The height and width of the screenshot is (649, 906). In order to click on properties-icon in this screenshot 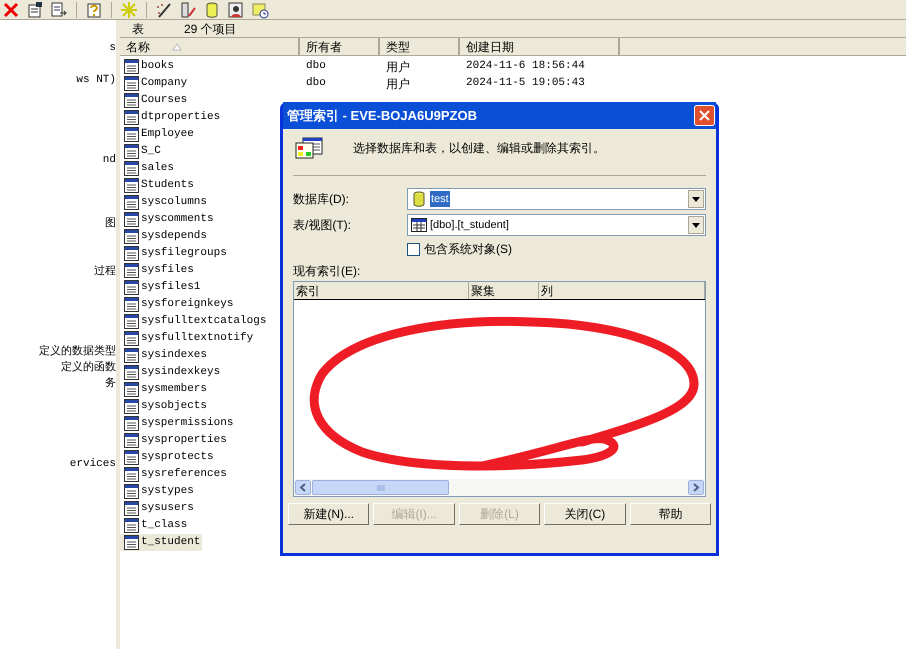, I will do `click(35, 9)`.